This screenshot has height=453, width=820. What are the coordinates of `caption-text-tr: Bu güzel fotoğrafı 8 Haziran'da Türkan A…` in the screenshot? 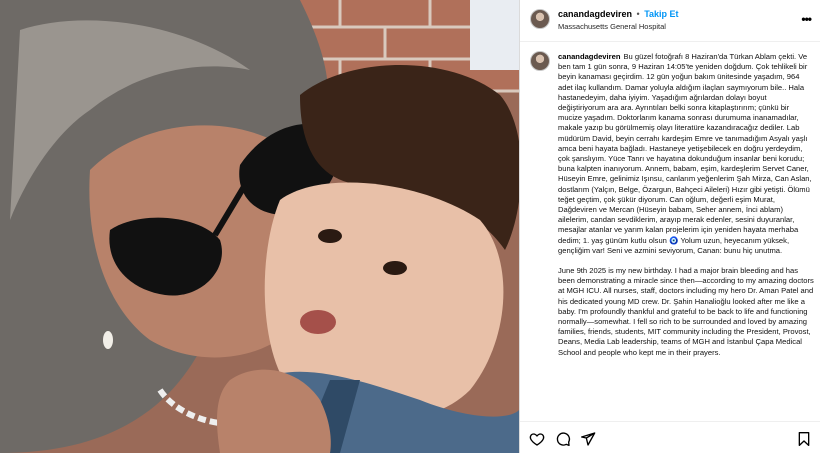 It's located at (685, 153).